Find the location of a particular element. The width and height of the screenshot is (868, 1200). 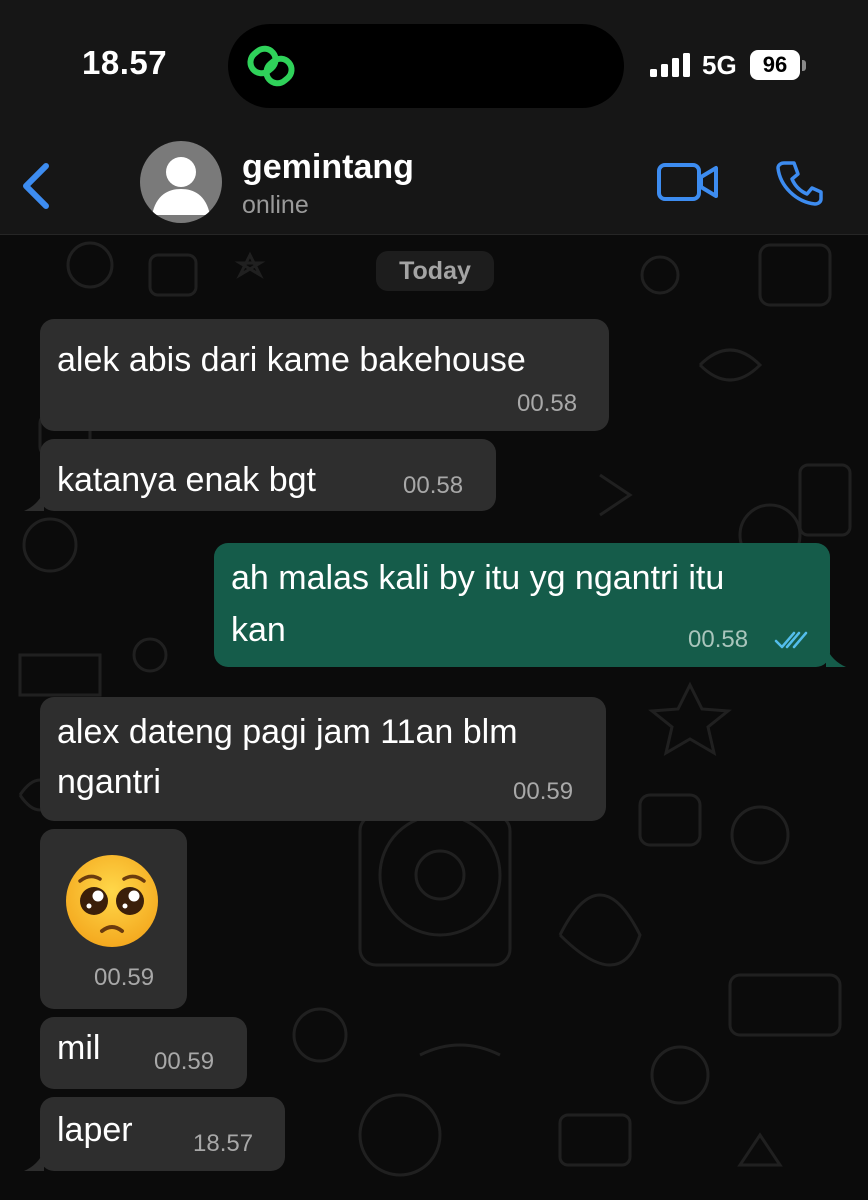

chat-header: gemintang online is located at coordinates (434, 182).